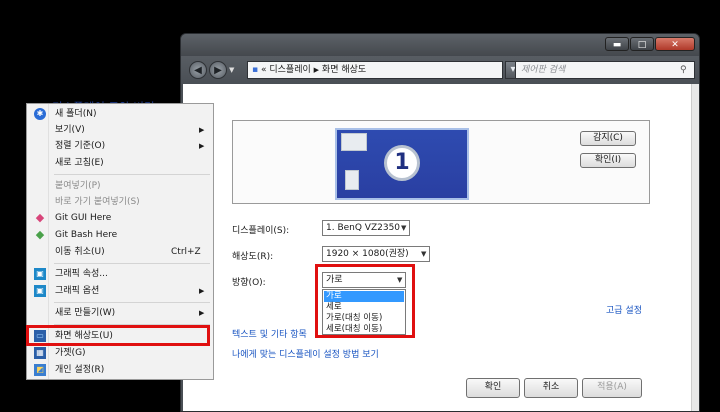 The width and height of the screenshot is (720, 412). What do you see at coordinates (186, 252) in the screenshot?
I see `menu-shortcut-text: Ctrl+Z` at bounding box center [186, 252].